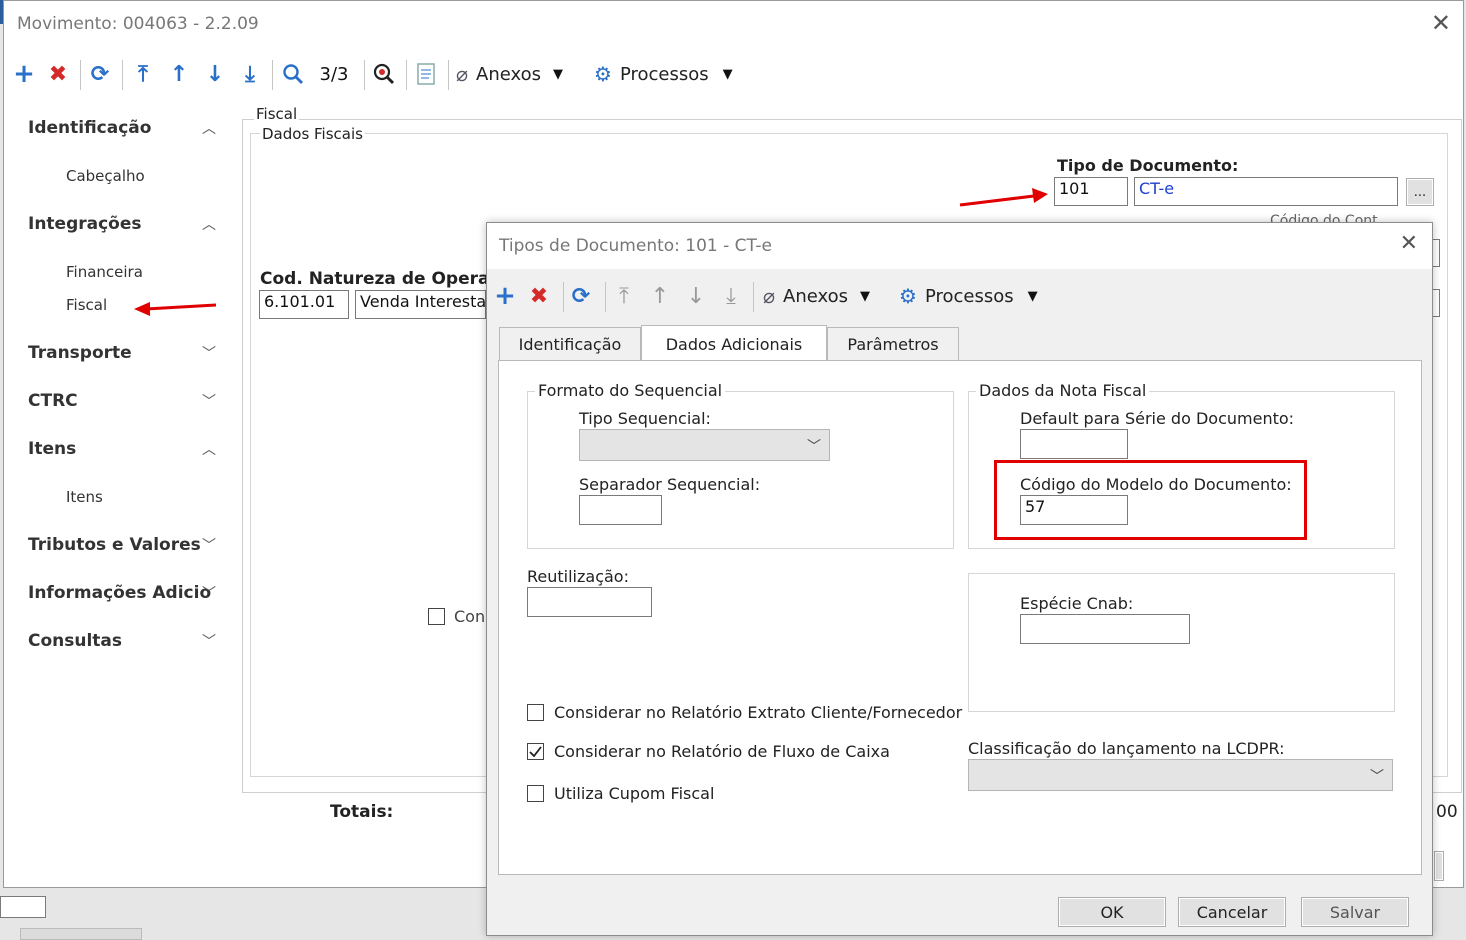  I want to click on reuse-field, so click(589, 602).